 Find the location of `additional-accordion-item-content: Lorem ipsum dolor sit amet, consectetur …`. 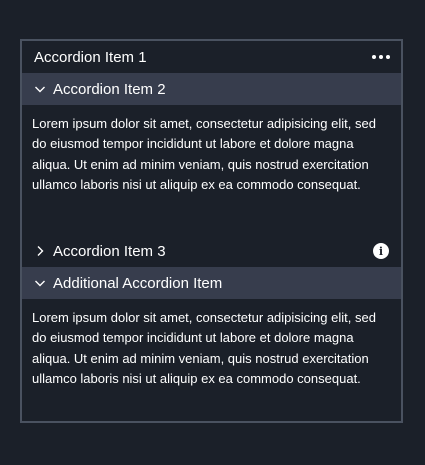

additional-accordion-item-content: Lorem ipsum dolor sit amet, consectetur … is located at coordinates (204, 348).